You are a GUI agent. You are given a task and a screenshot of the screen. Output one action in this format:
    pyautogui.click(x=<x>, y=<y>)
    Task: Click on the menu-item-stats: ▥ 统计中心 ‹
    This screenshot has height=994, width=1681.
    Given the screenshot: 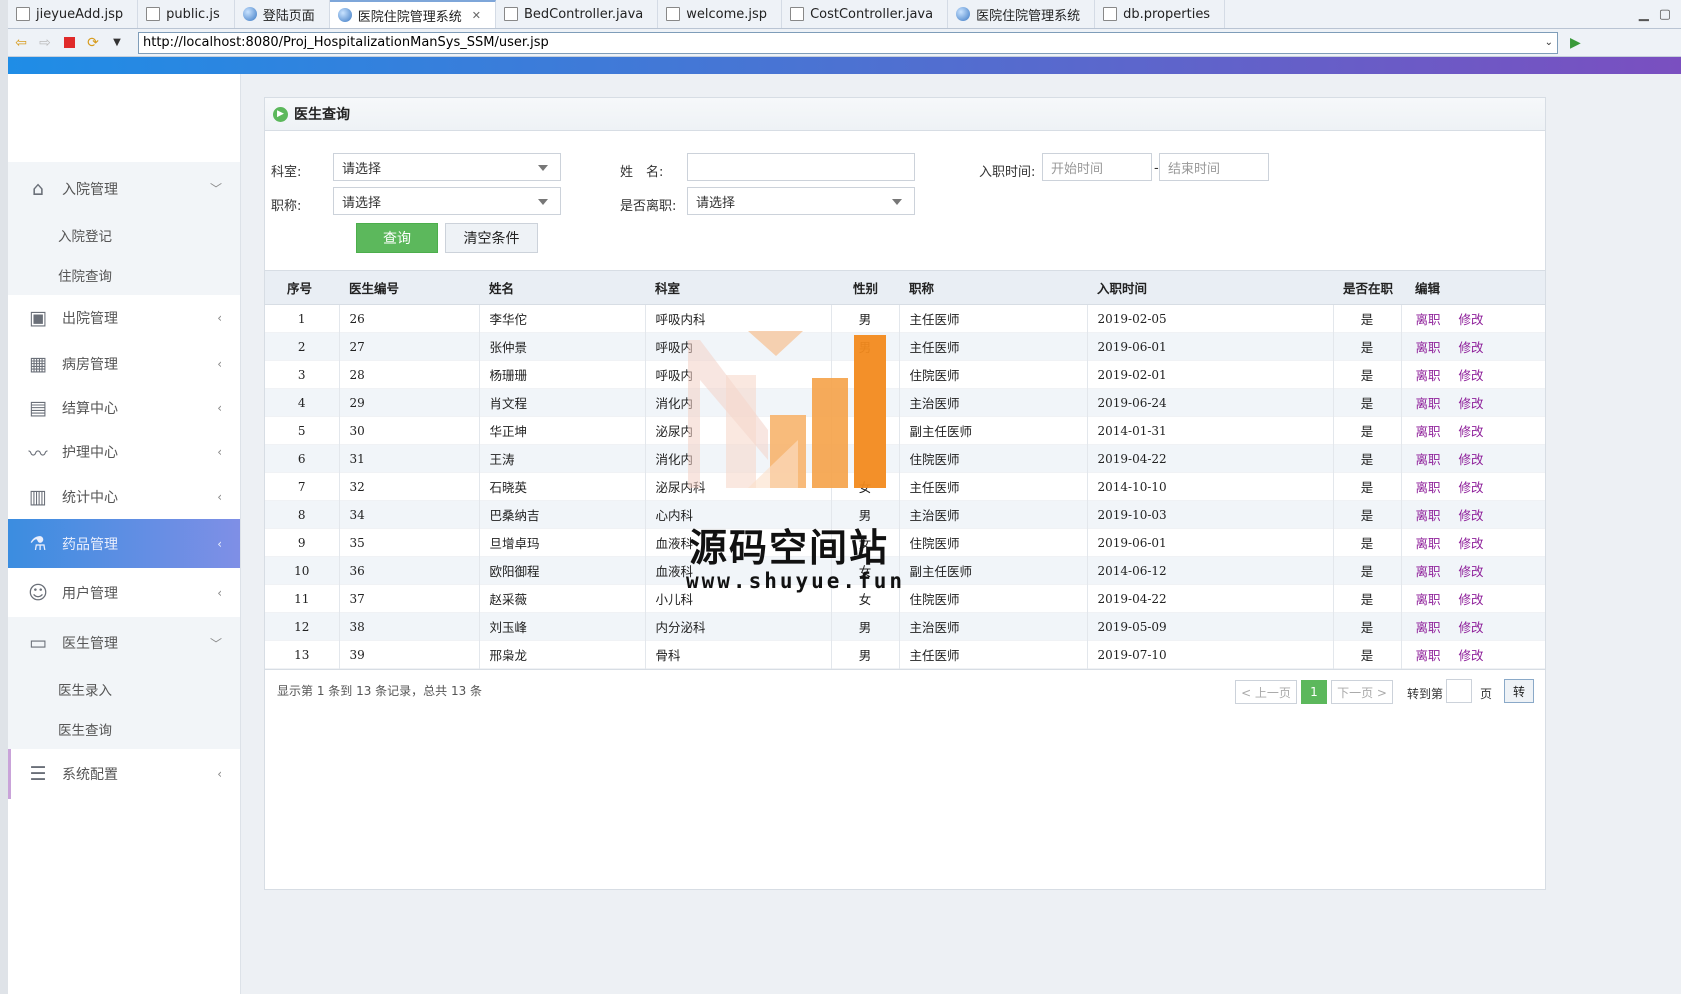 What is the action you would take?
    pyautogui.click(x=124, y=497)
    